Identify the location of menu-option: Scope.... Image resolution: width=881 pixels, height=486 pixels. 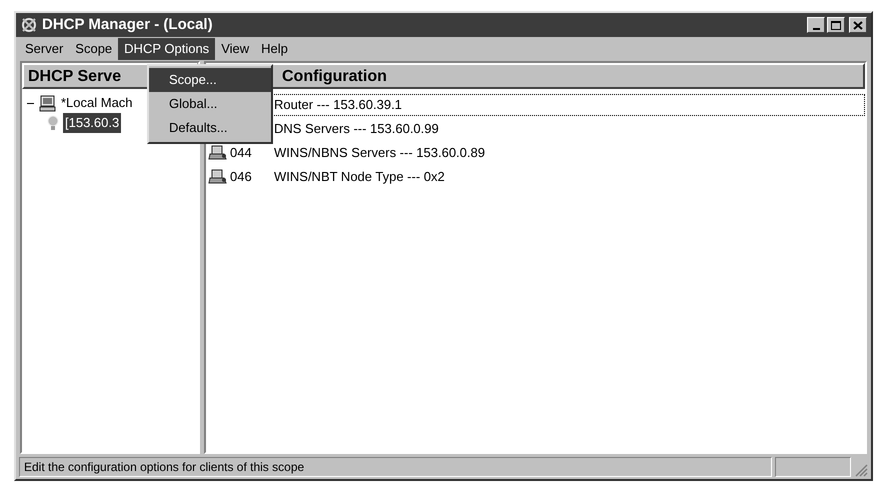
(210, 80).